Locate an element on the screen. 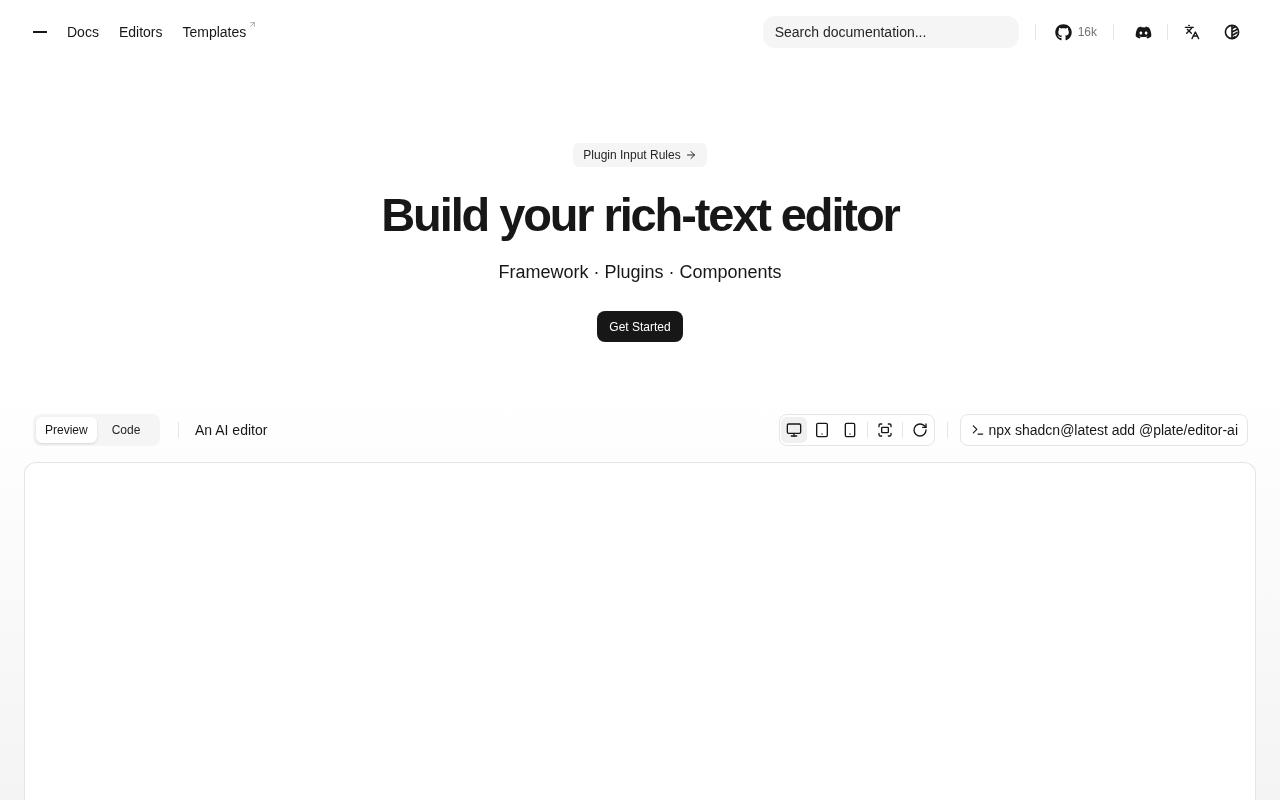 This screenshot has height=800, width=1280. desktop-view-button is located at coordinates (793, 430).